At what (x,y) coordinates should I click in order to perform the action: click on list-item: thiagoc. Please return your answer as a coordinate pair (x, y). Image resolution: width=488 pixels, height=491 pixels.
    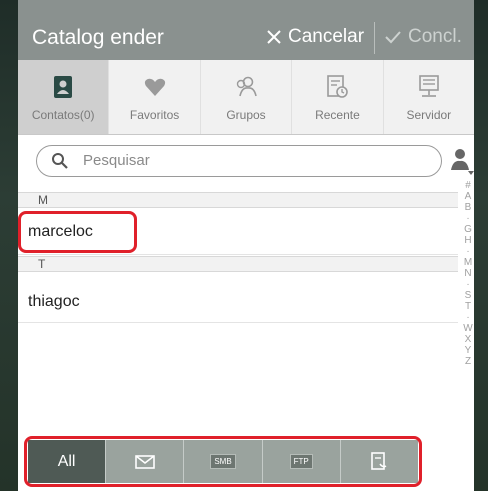
    Looking at the image, I should click on (238, 298).